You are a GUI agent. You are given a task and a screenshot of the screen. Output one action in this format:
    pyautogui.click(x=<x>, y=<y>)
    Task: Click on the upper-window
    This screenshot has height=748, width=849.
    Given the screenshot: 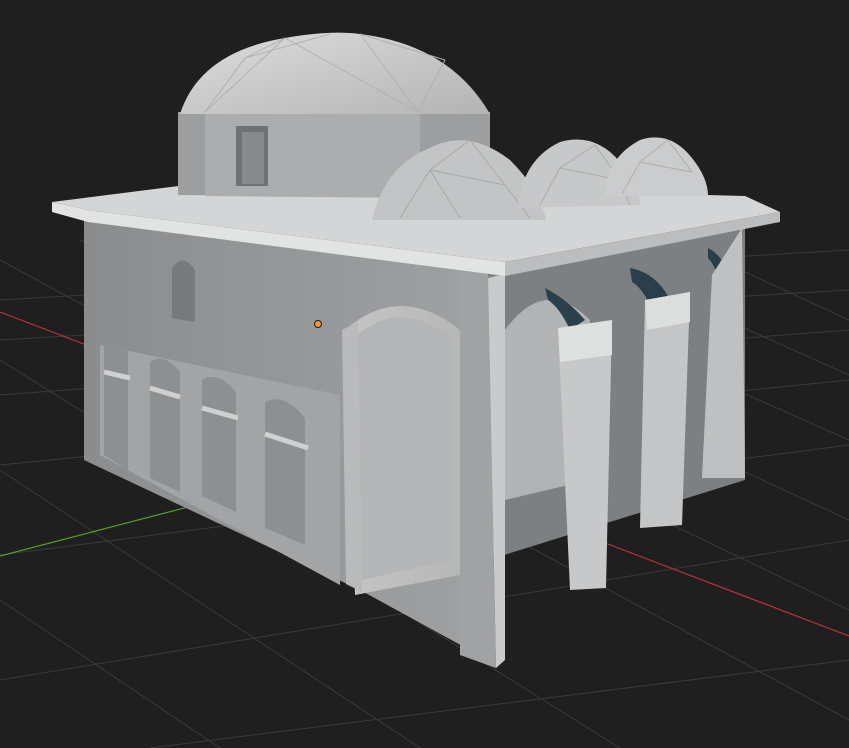 What is the action you would take?
    pyautogui.click(x=183, y=291)
    